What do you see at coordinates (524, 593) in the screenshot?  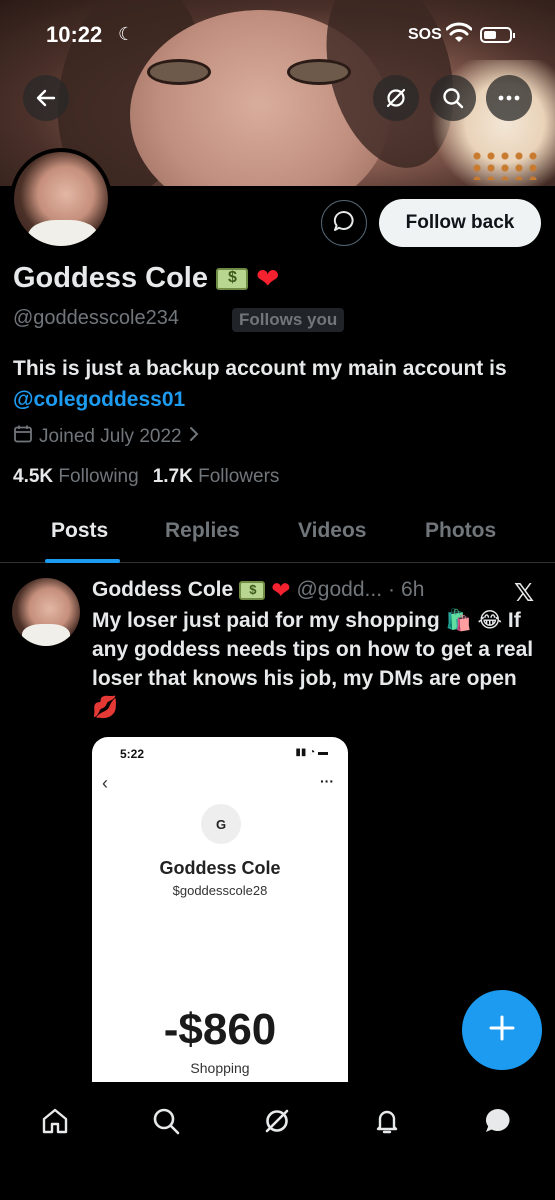 I see `x-logo-icon: 𝕏` at bounding box center [524, 593].